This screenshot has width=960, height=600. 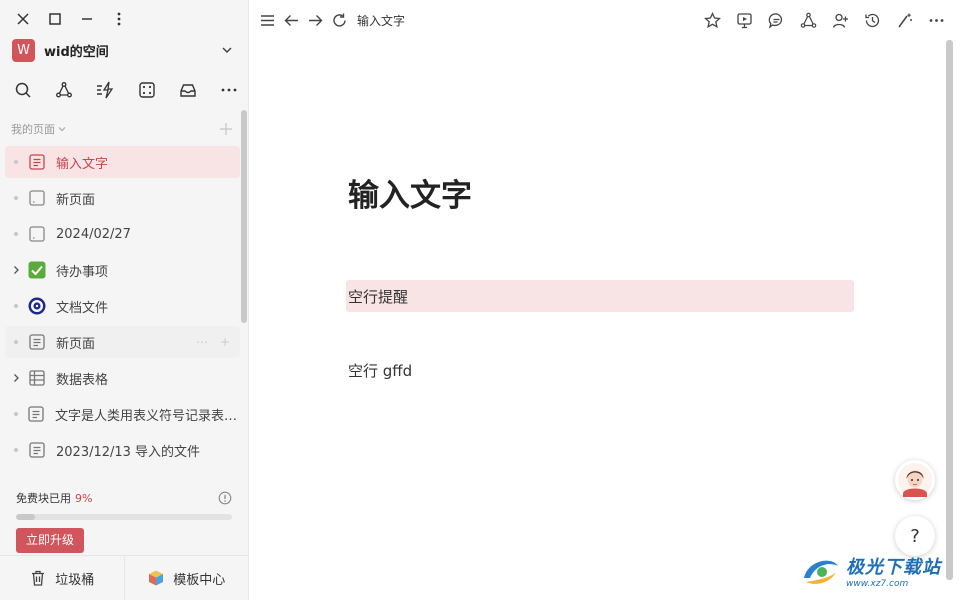 I want to click on comment-icon, so click(x=776, y=20).